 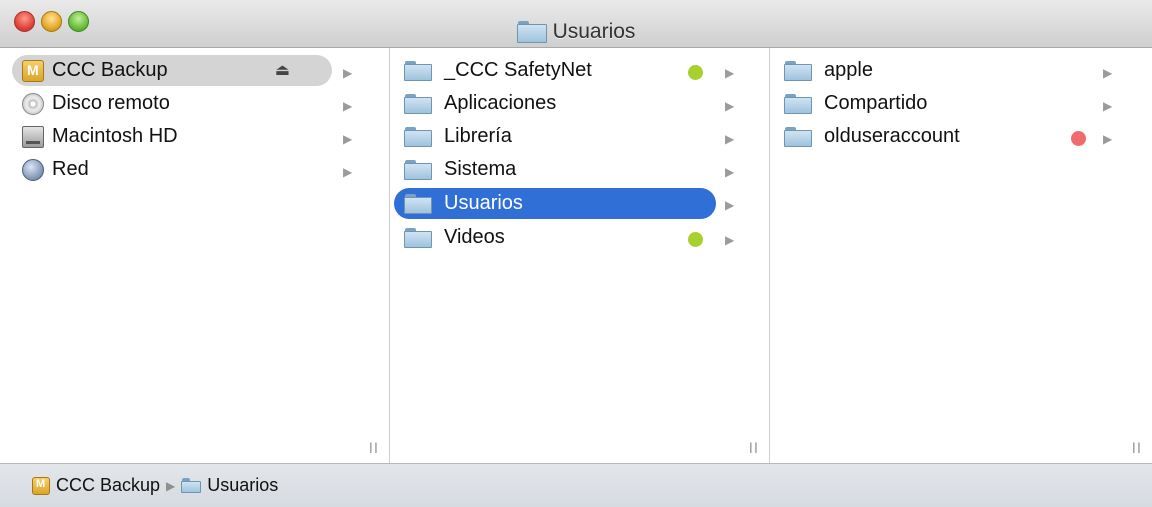 I want to click on network-icon, so click(x=33, y=169).